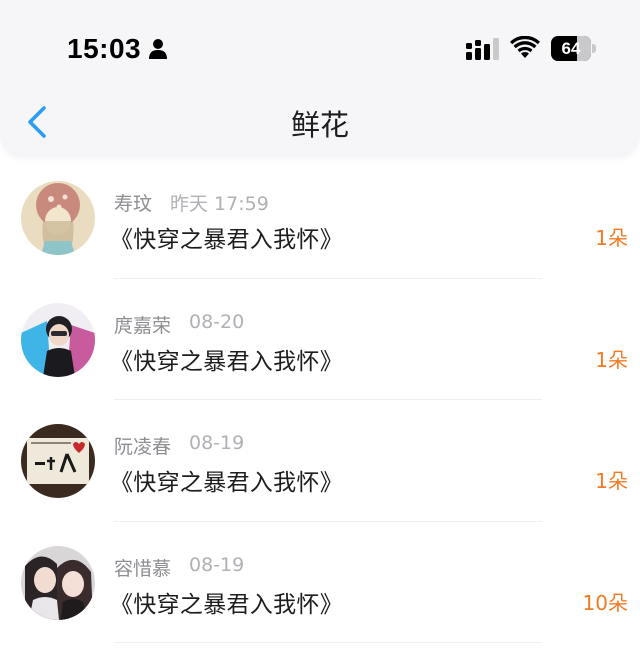  Describe the element at coordinates (605, 602) in the screenshot. I see `flower-count: 10朵` at that location.